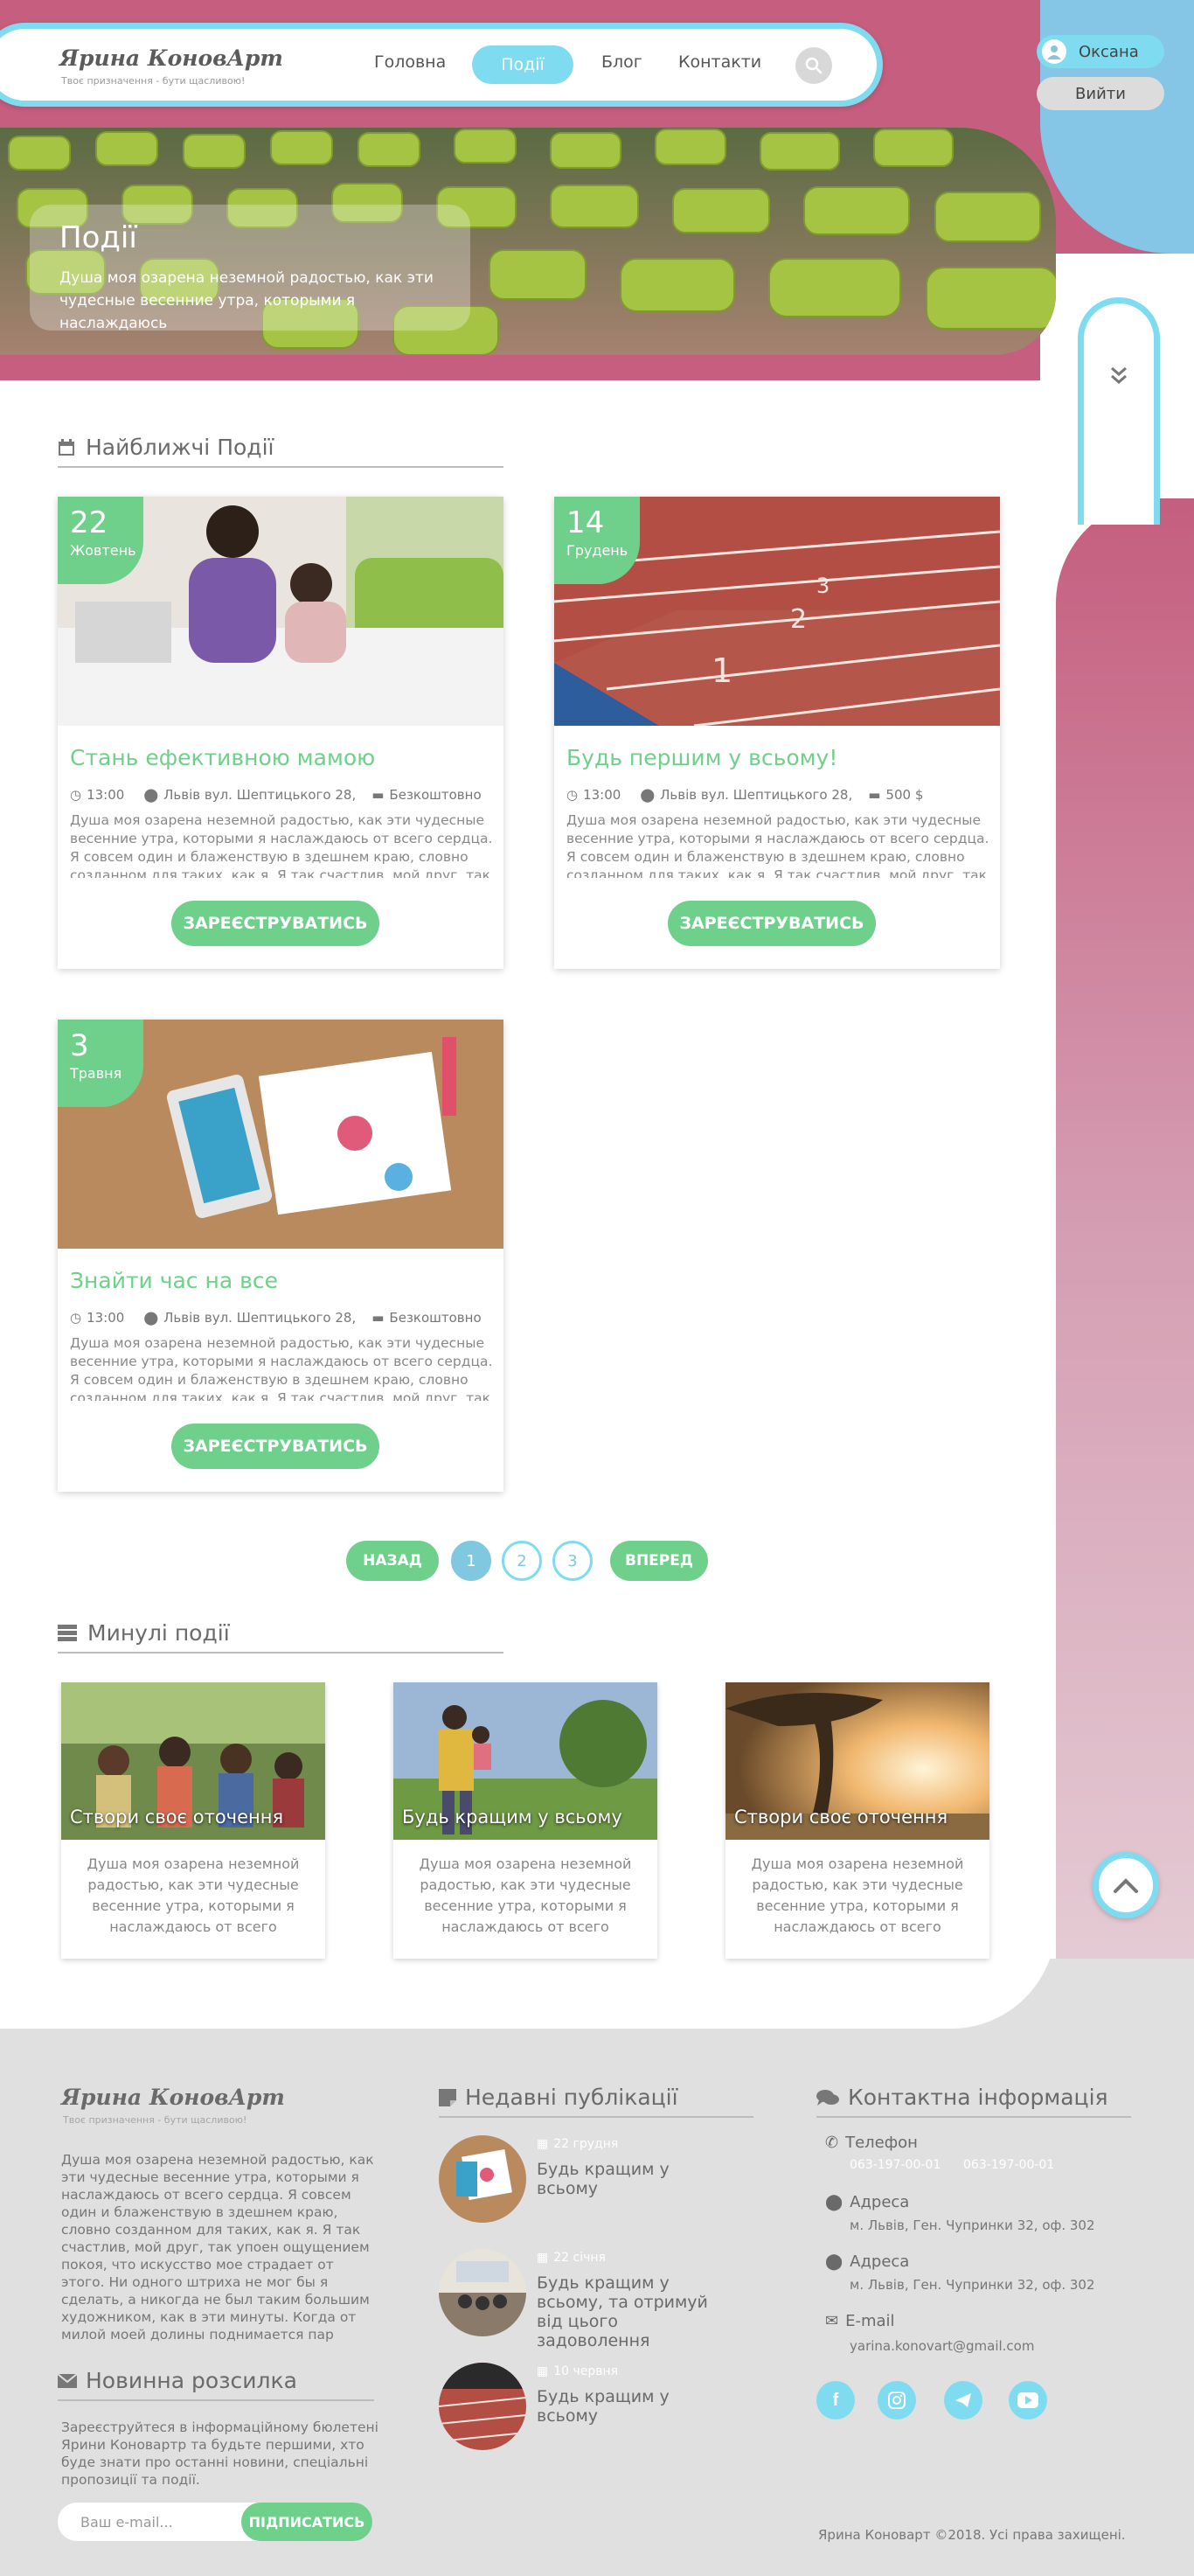  I want to click on chevron-up-icon, so click(1126, 1885).